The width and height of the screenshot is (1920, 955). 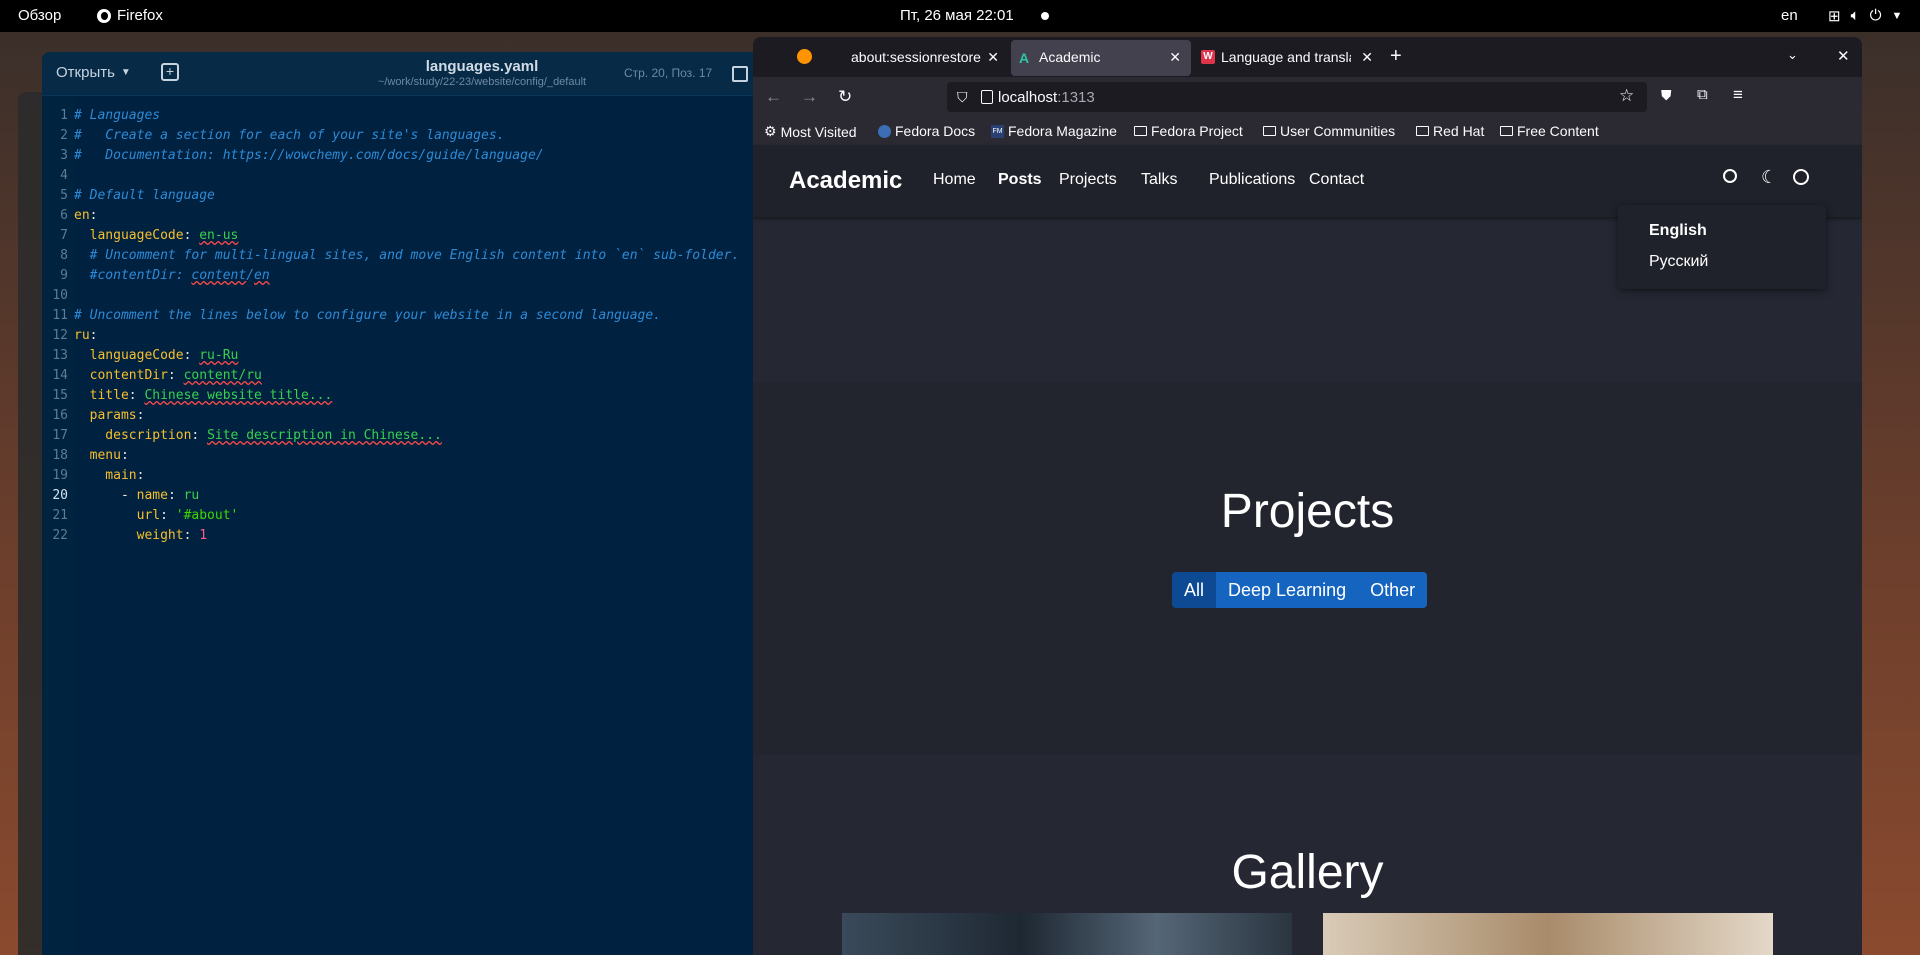 I want to click on code-line: menu:, so click(x=101, y=456).